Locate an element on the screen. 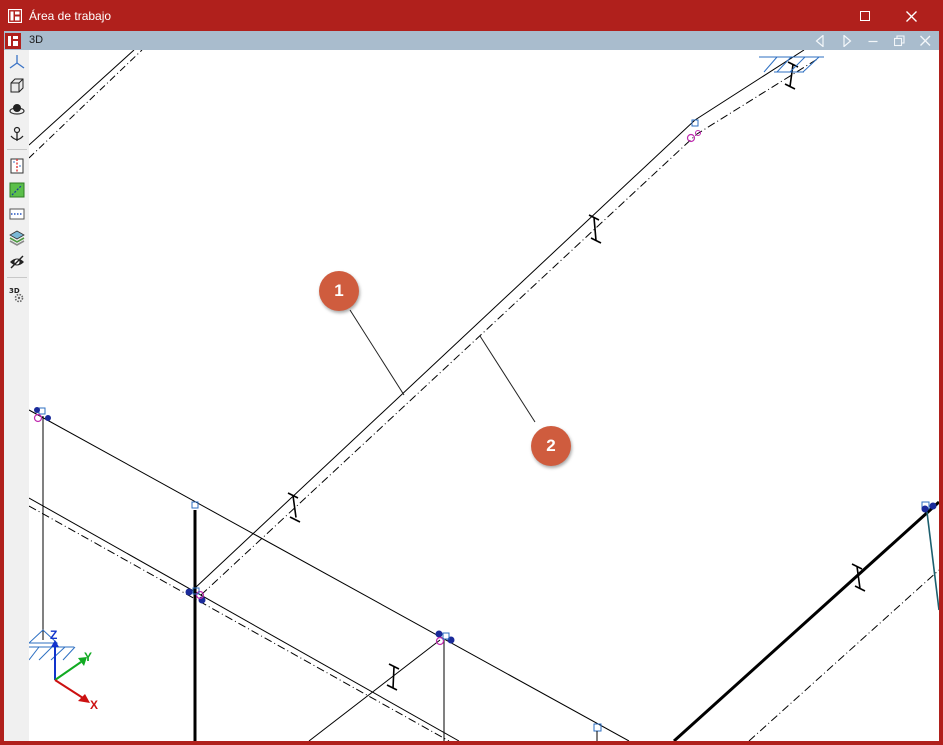 Image resolution: width=943 pixels, height=745 pixels. window-title: Área de trabajo is located at coordinates (70, 16).